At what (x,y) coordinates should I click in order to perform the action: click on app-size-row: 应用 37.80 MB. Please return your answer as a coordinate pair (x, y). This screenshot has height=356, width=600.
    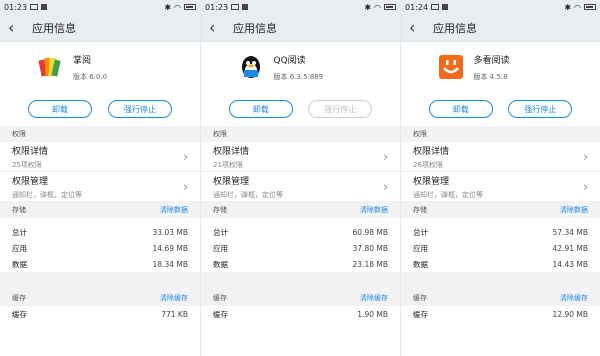
    Looking at the image, I should click on (300, 248).